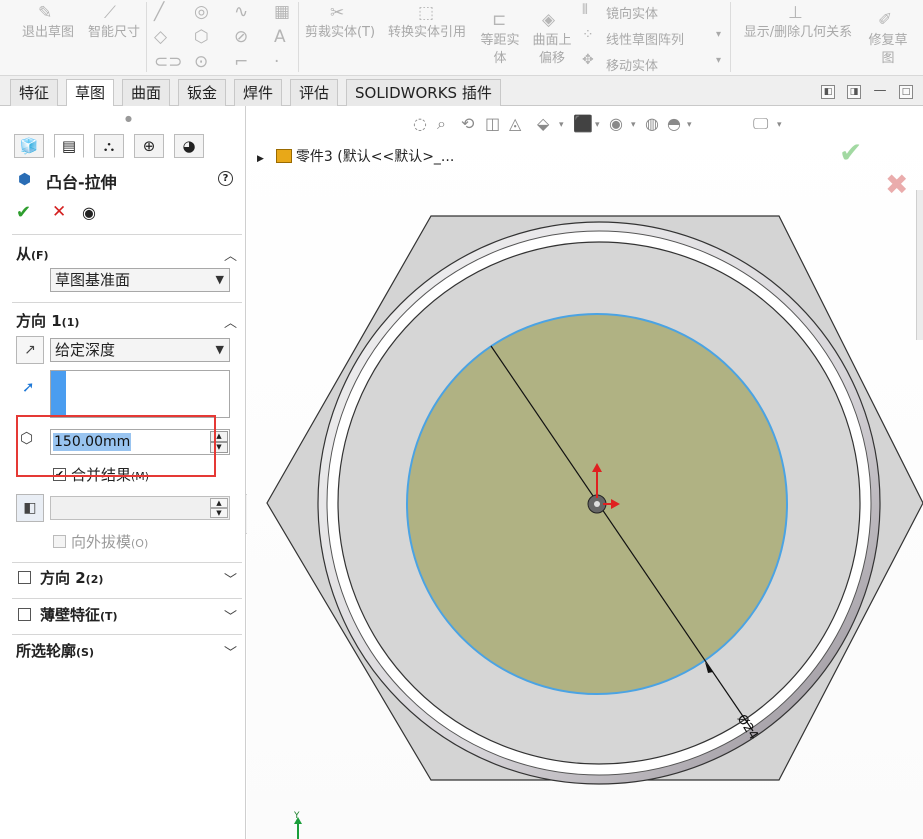  I want to click on spin-up-icon: ▲, so click(219, 503).